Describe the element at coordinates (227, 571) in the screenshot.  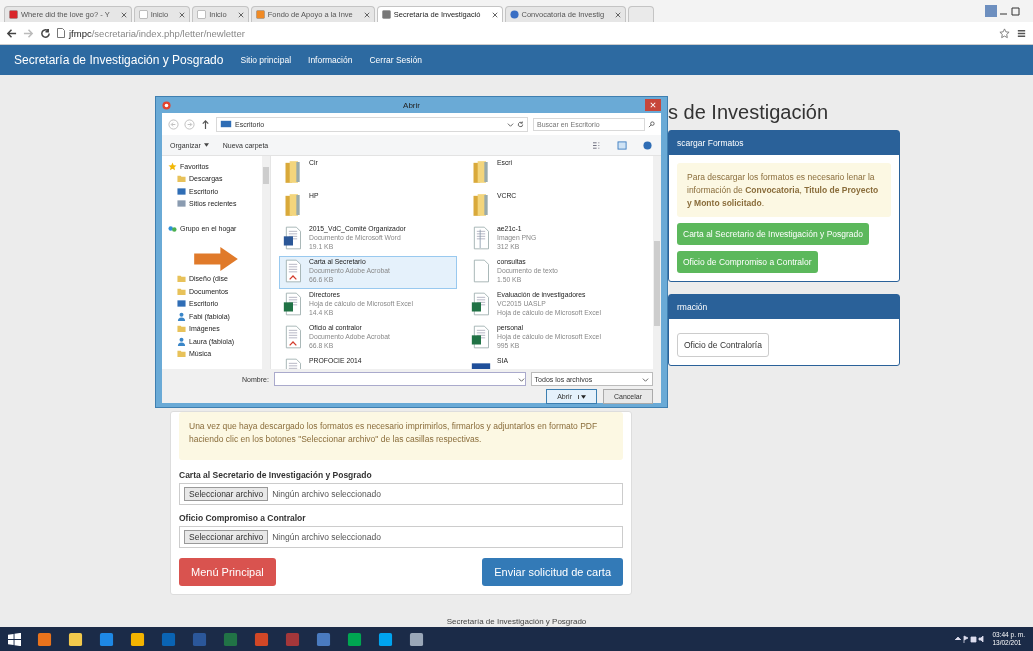
I see `form-action-button: Menú Principal` at that location.